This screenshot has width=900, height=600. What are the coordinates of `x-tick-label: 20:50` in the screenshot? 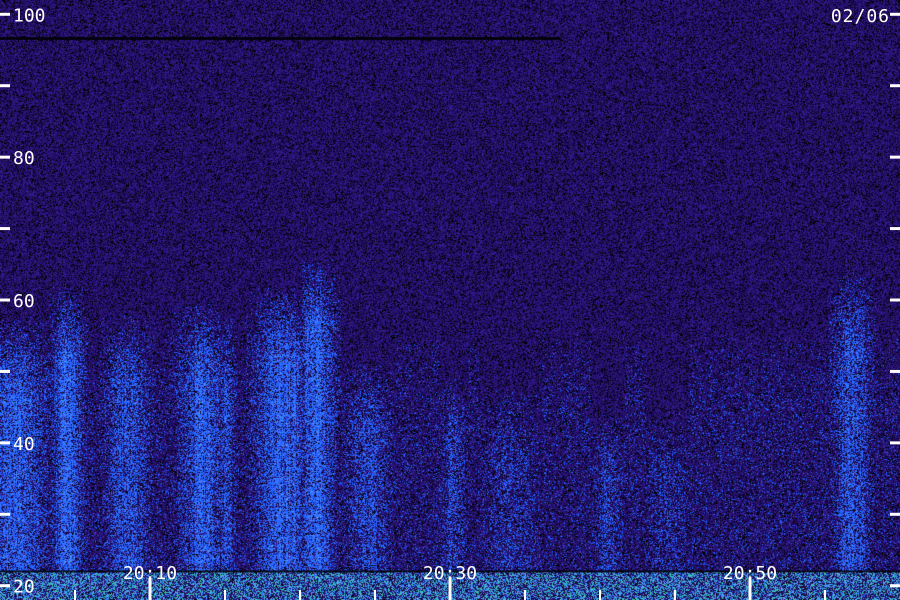 It's located at (750, 573).